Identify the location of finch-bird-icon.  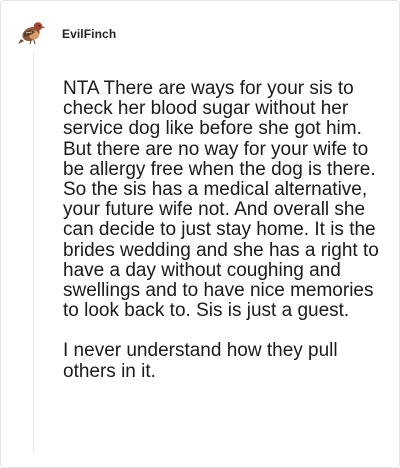
(32, 32).